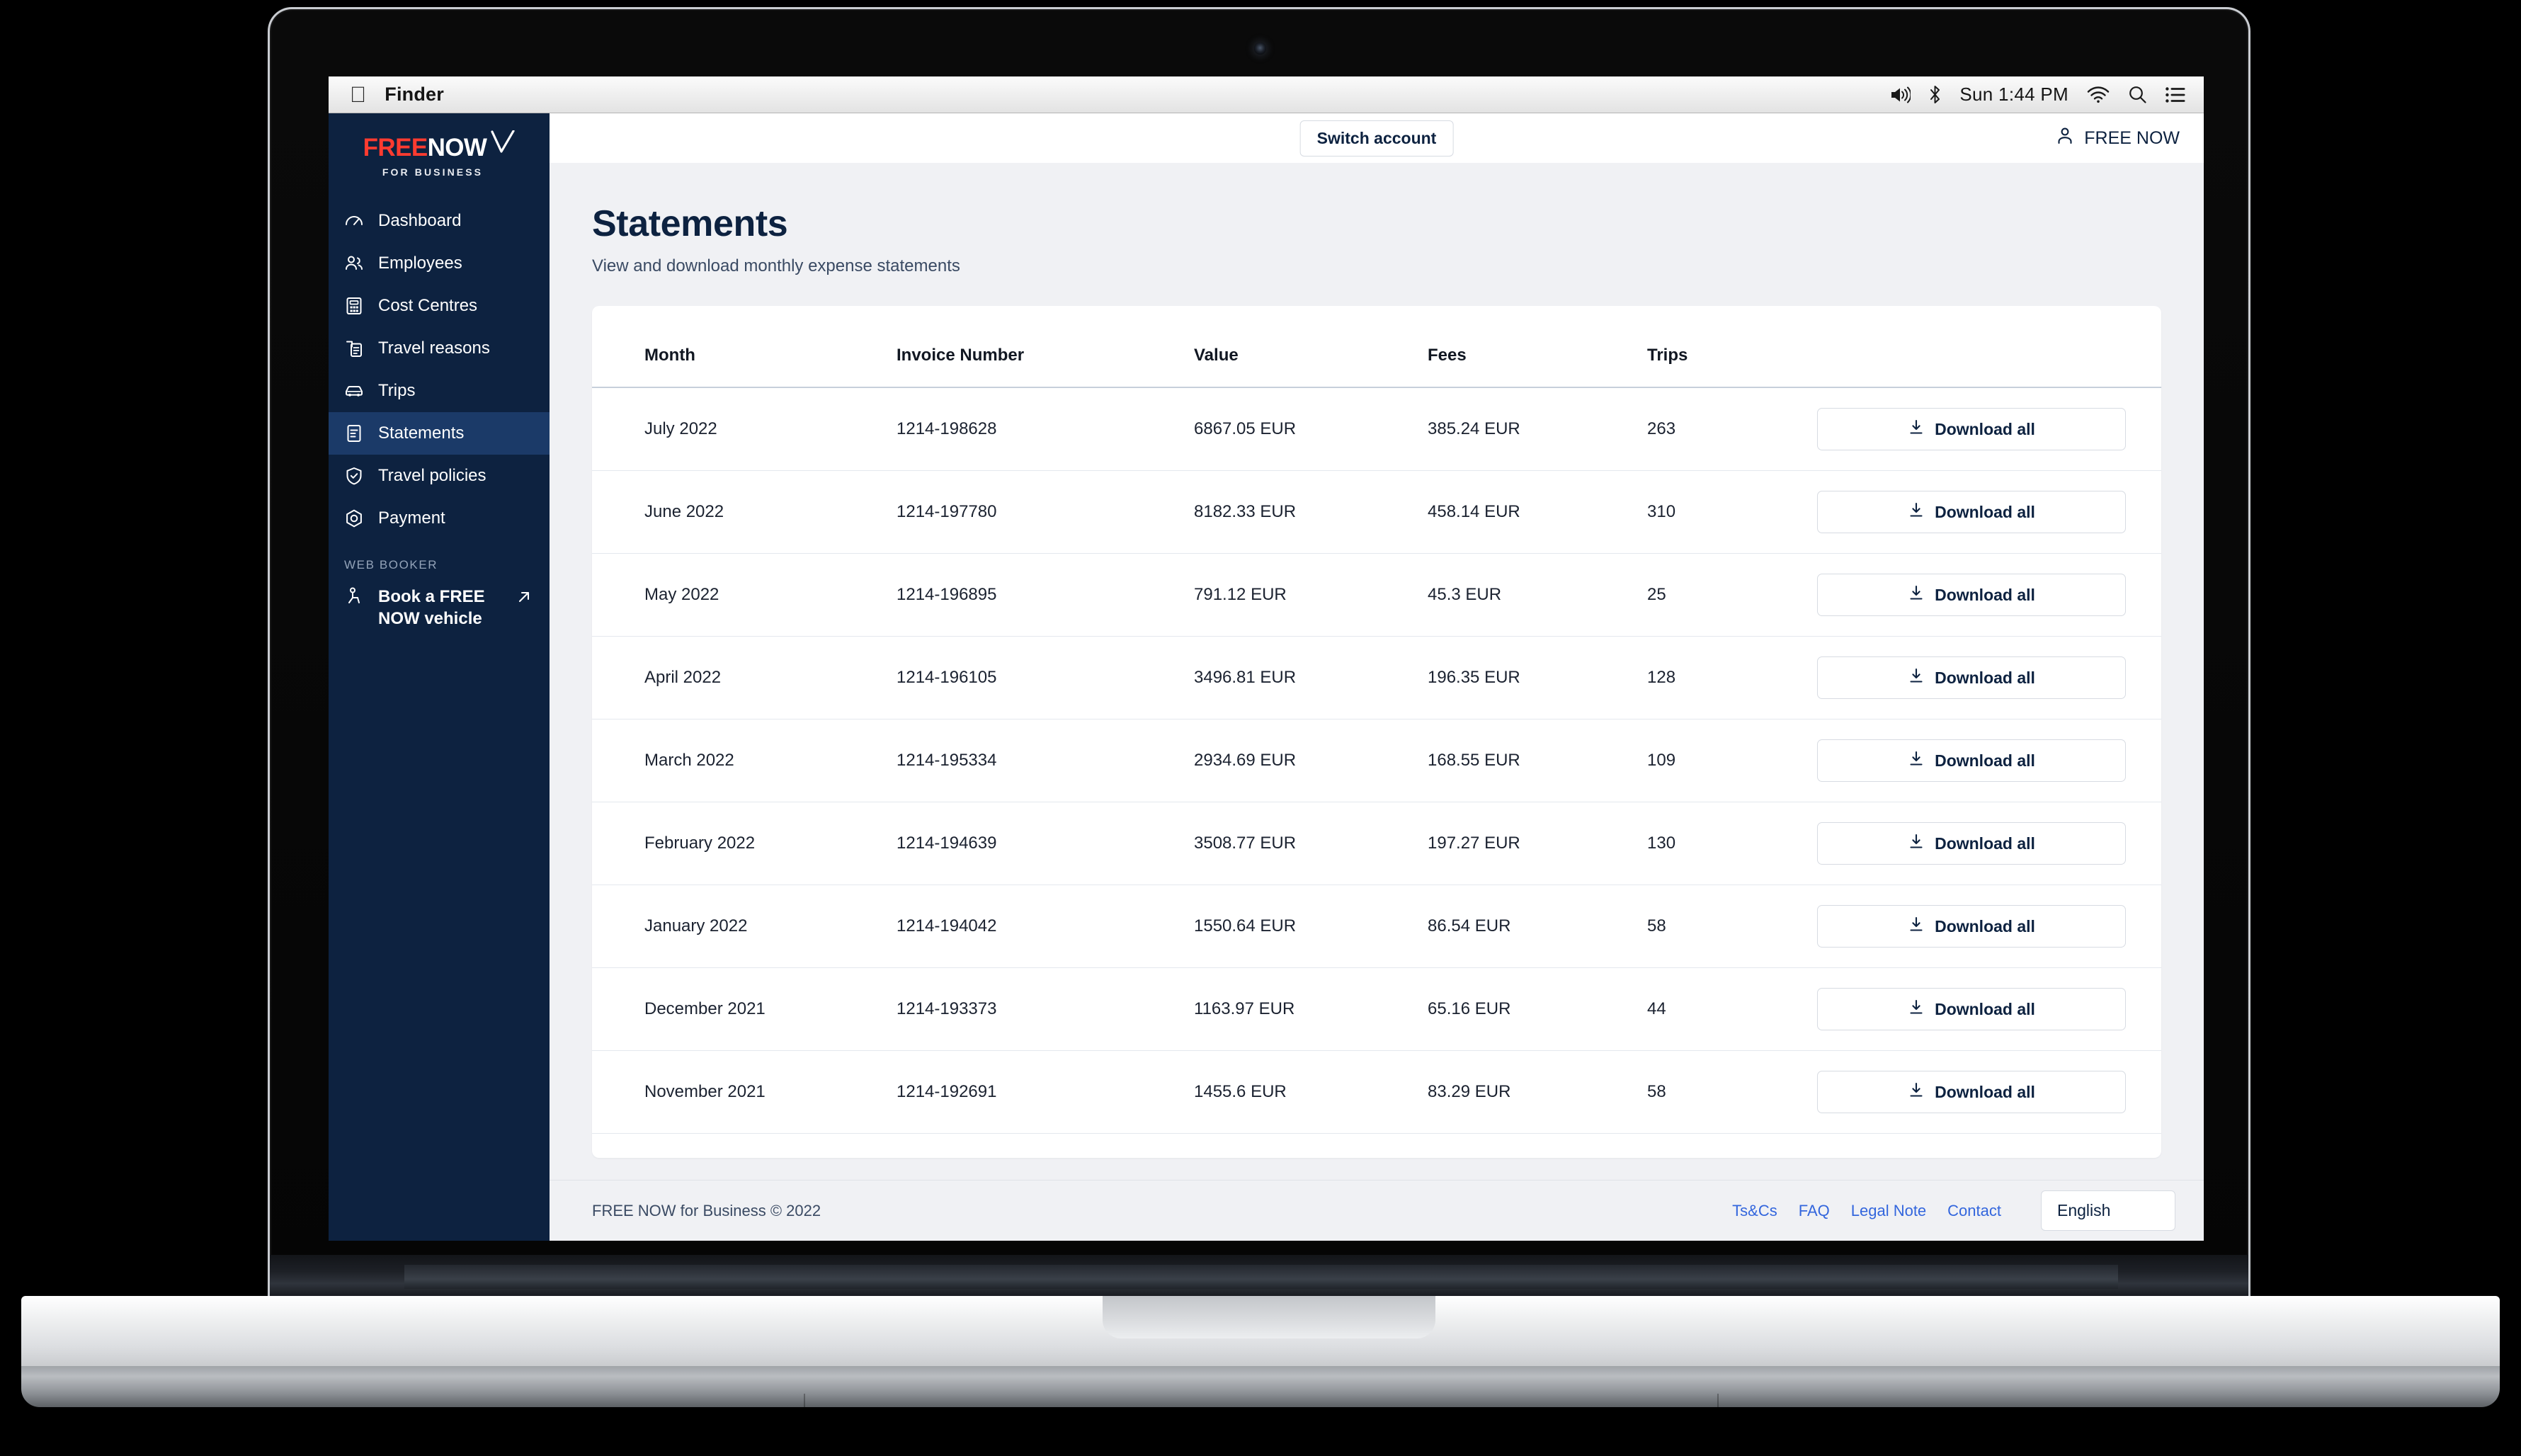 The image size is (2521, 1456). What do you see at coordinates (2132, 137) in the screenshot?
I see `account-name: FREE NOW` at bounding box center [2132, 137].